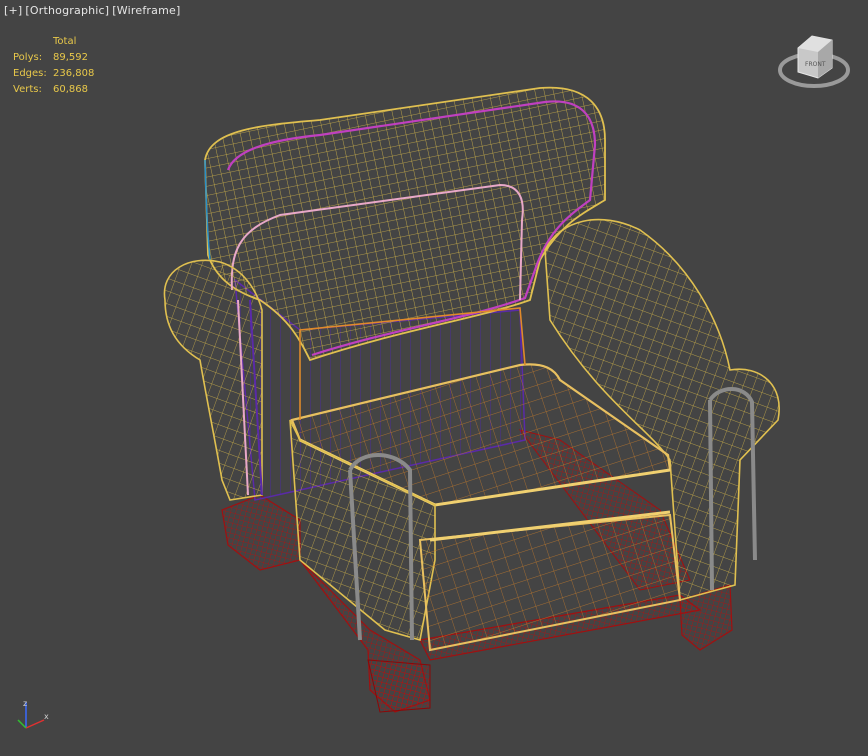 This screenshot has width=868, height=756. I want to click on viewcube-front-face: FRONT, so click(815, 64).